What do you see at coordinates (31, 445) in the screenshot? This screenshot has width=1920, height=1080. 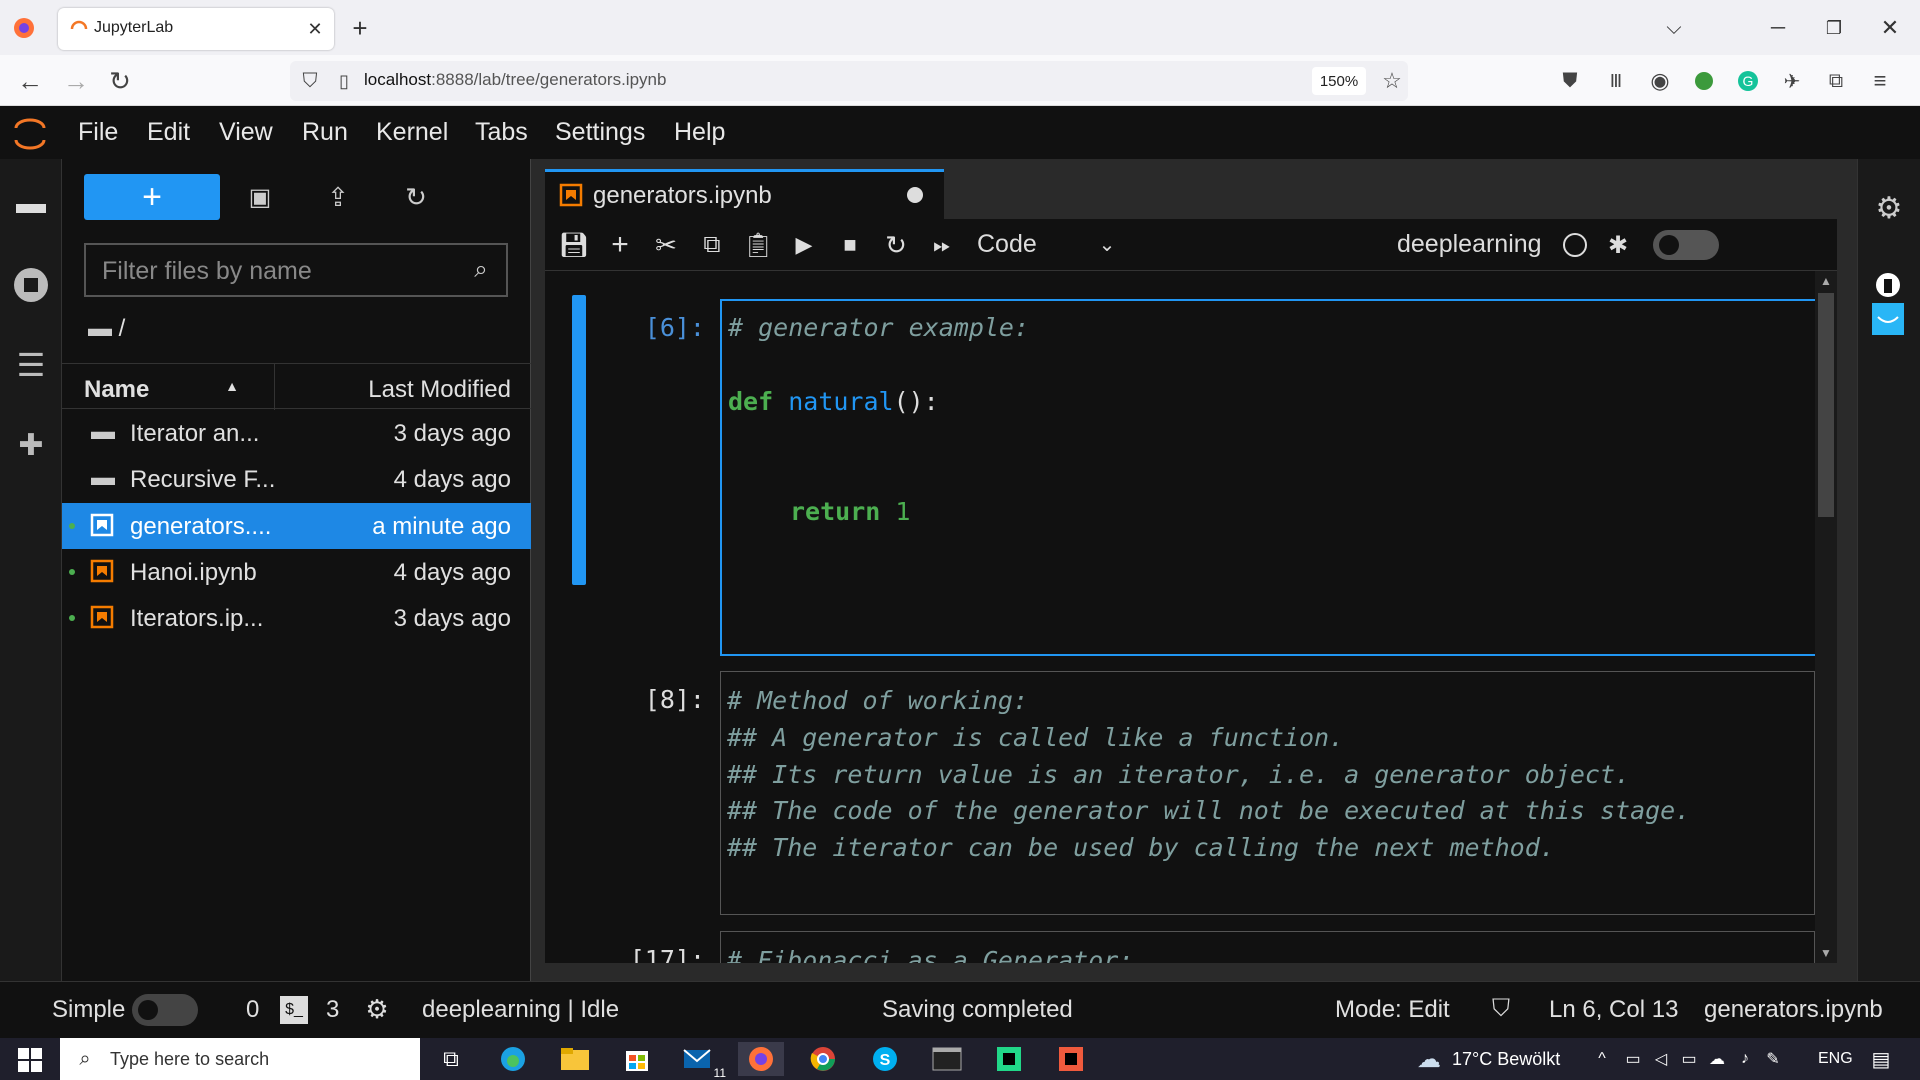 I see `extension-manager-icon: ✚` at bounding box center [31, 445].